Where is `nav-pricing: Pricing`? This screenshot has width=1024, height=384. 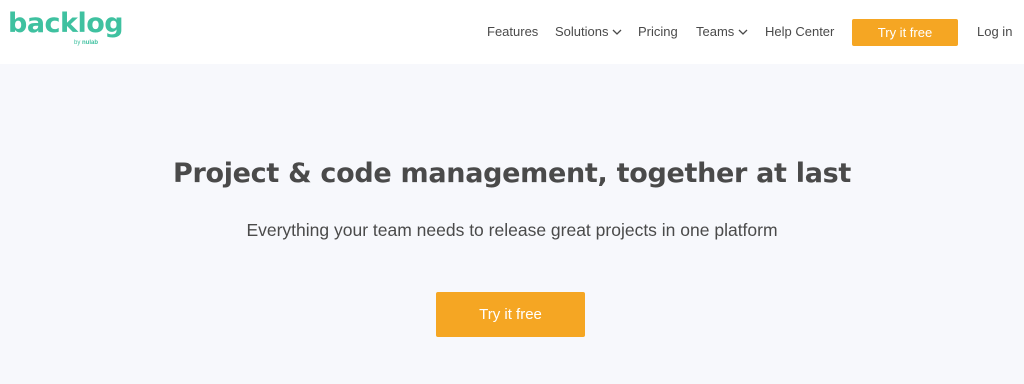 nav-pricing: Pricing is located at coordinates (658, 32).